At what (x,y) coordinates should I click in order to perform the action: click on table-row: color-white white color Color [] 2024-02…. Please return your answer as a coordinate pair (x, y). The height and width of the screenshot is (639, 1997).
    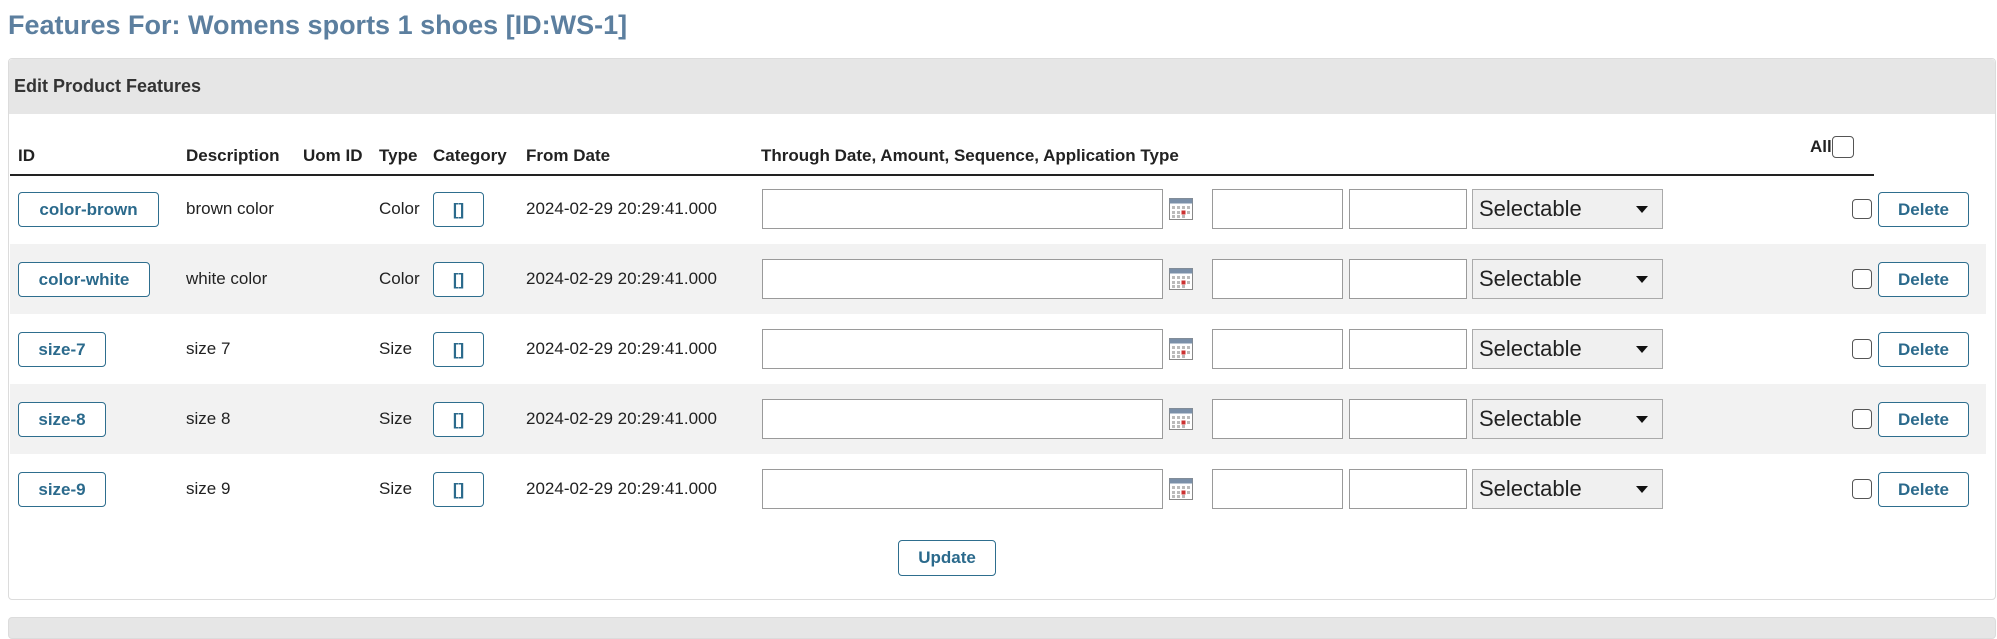
    Looking at the image, I should click on (998, 279).